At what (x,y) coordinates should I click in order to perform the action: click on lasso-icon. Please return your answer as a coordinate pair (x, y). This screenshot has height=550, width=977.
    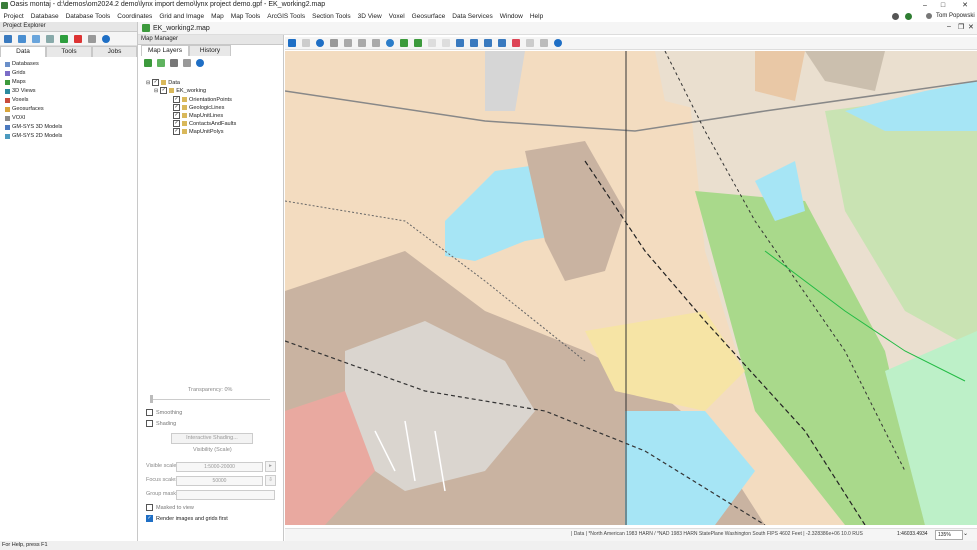
    Looking at the image, I should click on (306, 43).